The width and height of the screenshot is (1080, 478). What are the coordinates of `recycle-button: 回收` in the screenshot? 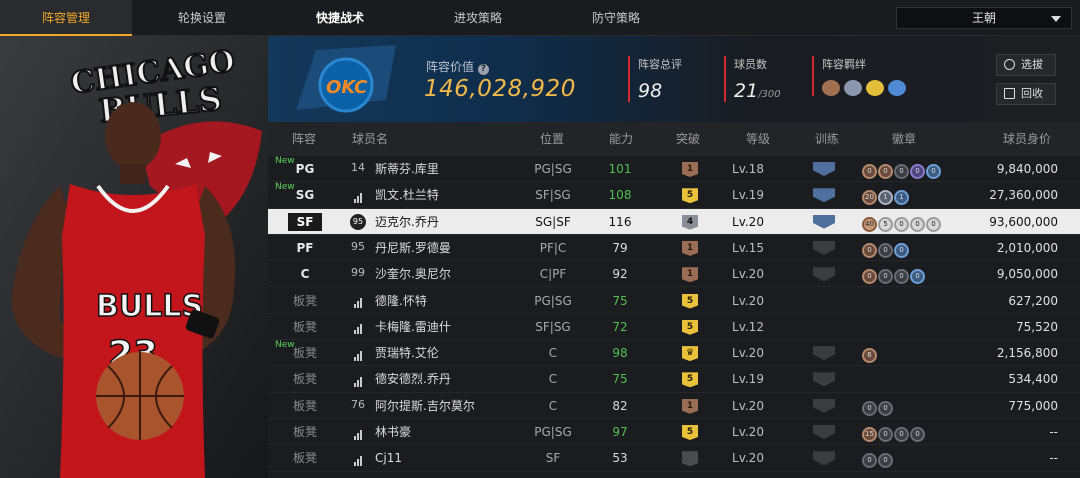 It's located at (1026, 94).